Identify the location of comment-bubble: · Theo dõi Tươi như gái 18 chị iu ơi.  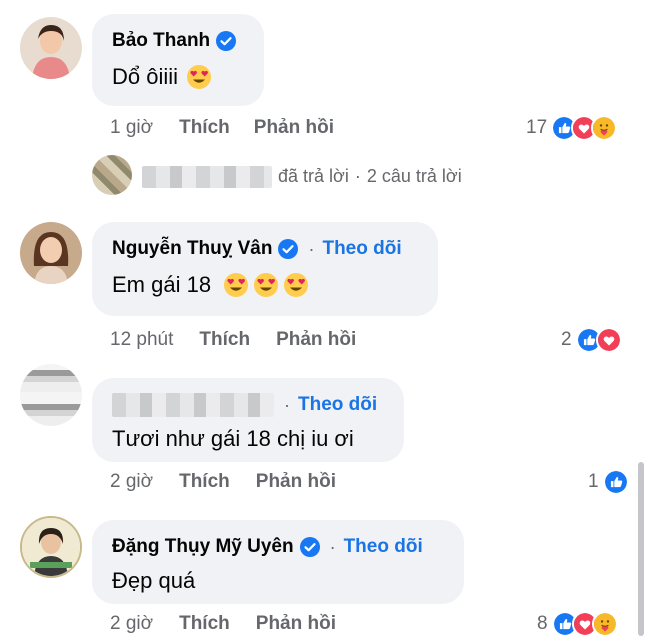
(248, 420).